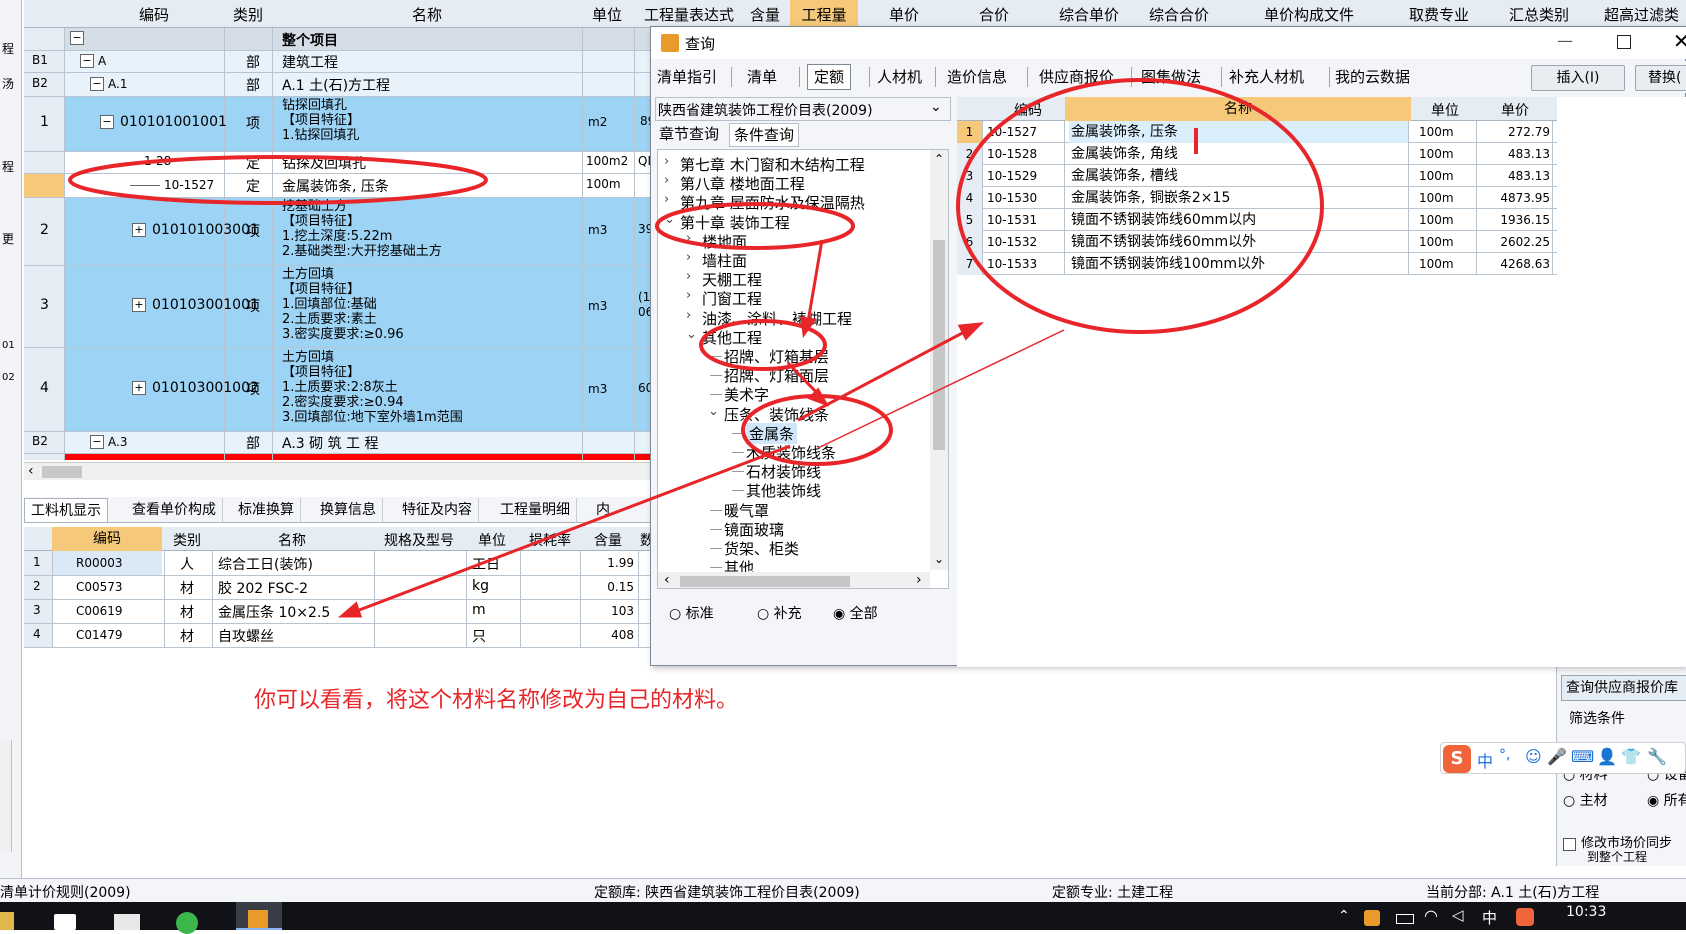  I want to click on result-row: 1 10-1527 金属装饰条, 压条 100m 272.79, so click(1257, 132).